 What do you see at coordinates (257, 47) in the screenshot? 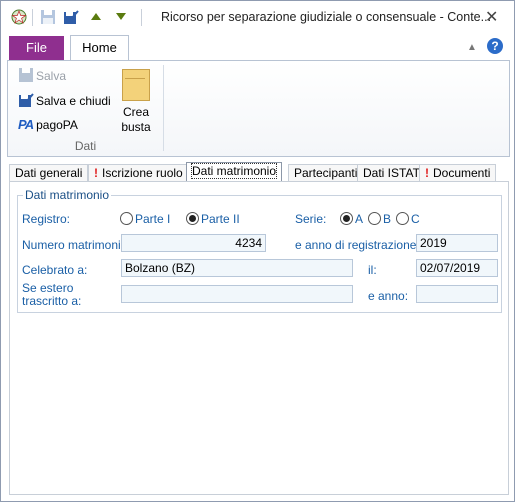
I see `ribbon-tab-bar: File Home ▲ ?` at bounding box center [257, 47].